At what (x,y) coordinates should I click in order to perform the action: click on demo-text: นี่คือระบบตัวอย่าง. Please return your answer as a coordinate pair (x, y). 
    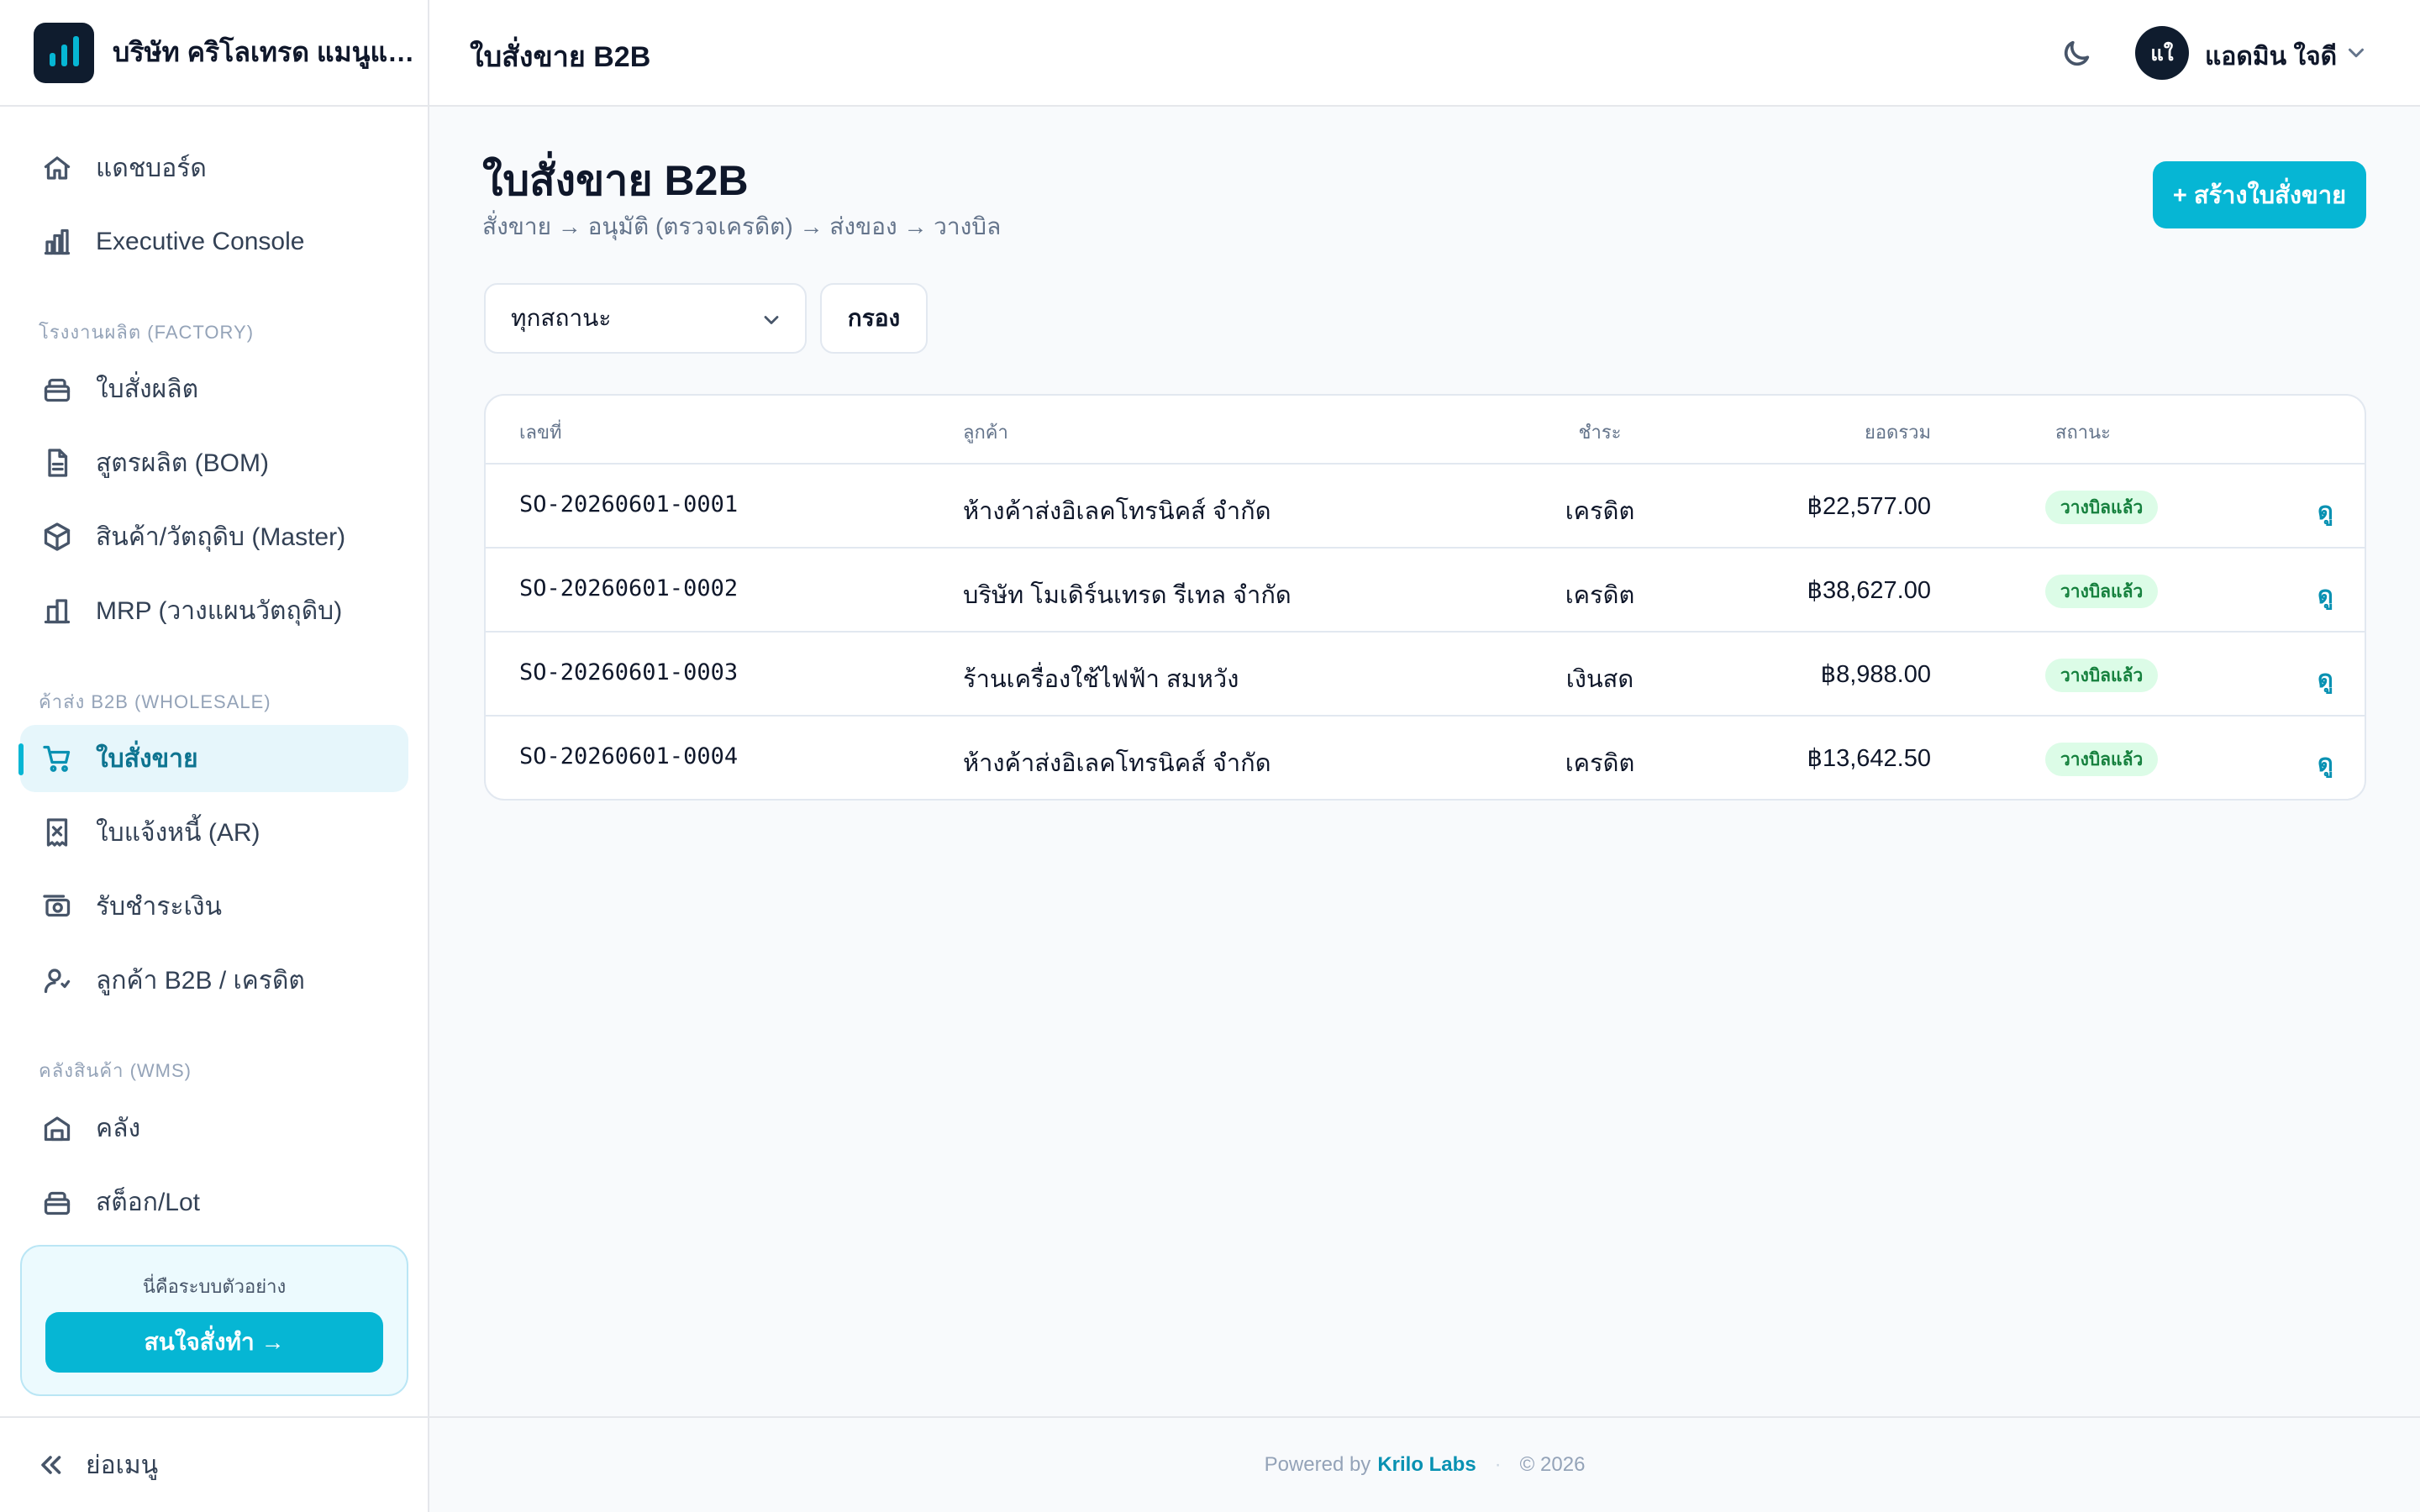
    Looking at the image, I should click on (214, 1286).